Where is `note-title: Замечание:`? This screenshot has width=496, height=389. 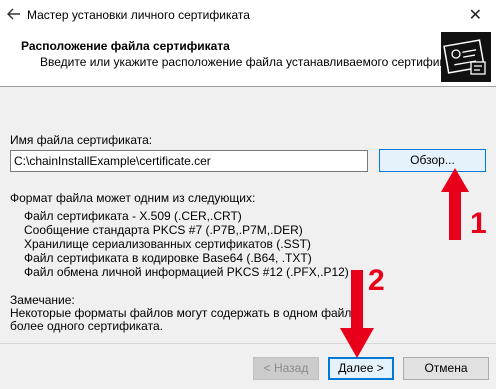 note-title: Замечание: is located at coordinates (42, 300).